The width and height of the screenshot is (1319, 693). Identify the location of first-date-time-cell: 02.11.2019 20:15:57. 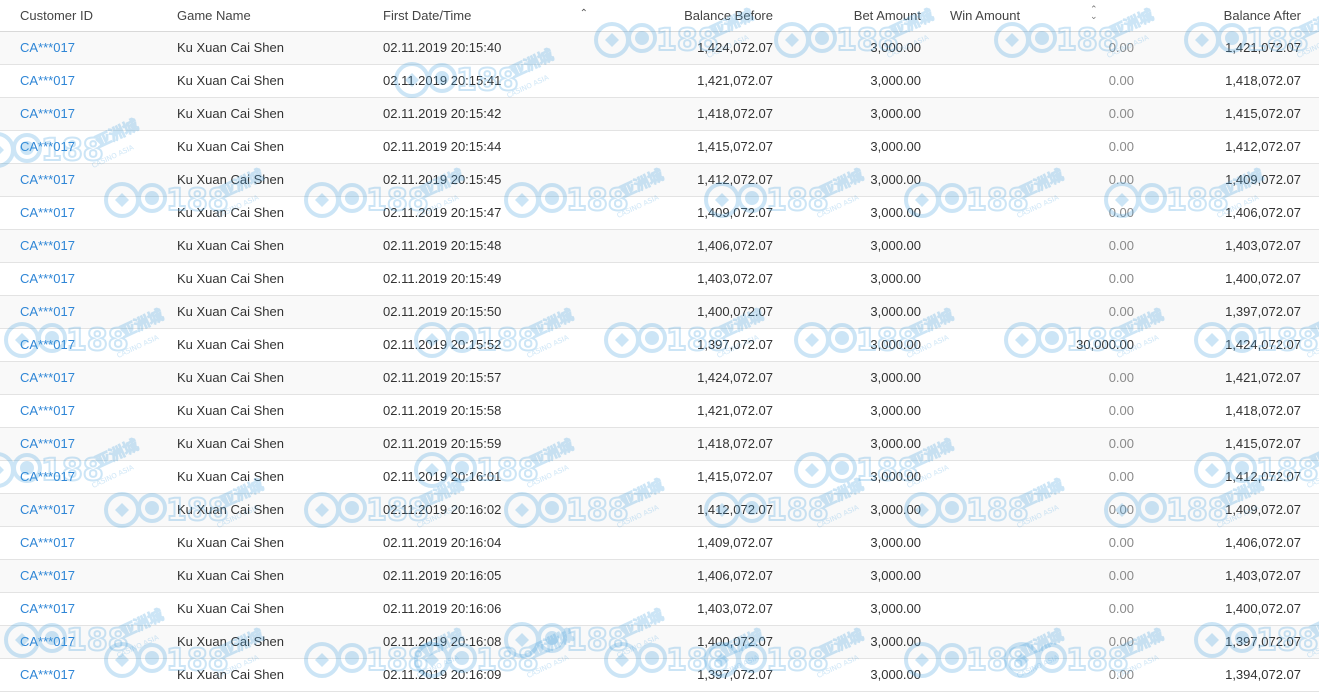
(442, 377).